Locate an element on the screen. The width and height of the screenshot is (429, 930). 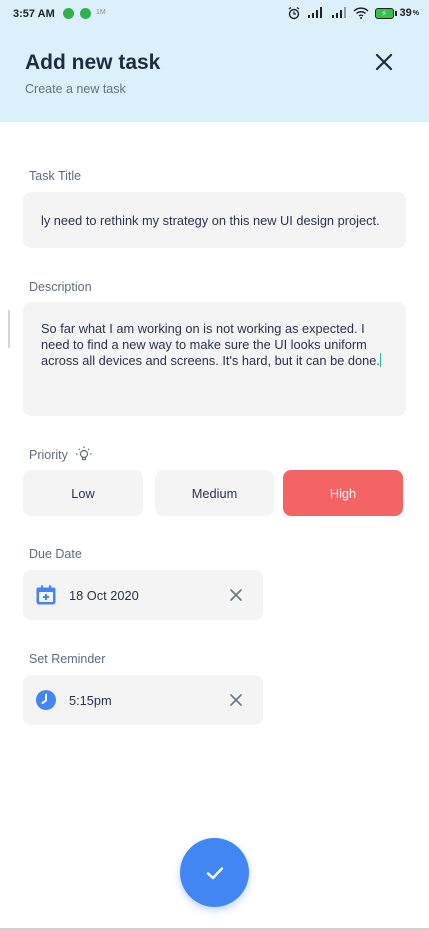
due-date-label: Due Date is located at coordinates (55, 554).